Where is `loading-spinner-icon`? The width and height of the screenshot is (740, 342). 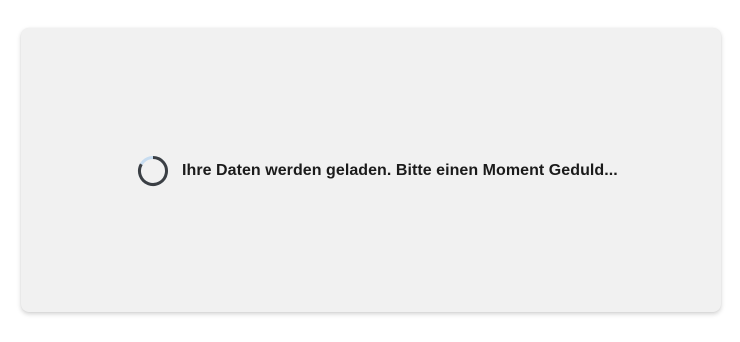 loading-spinner-icon is located at coordinates (153, 171).